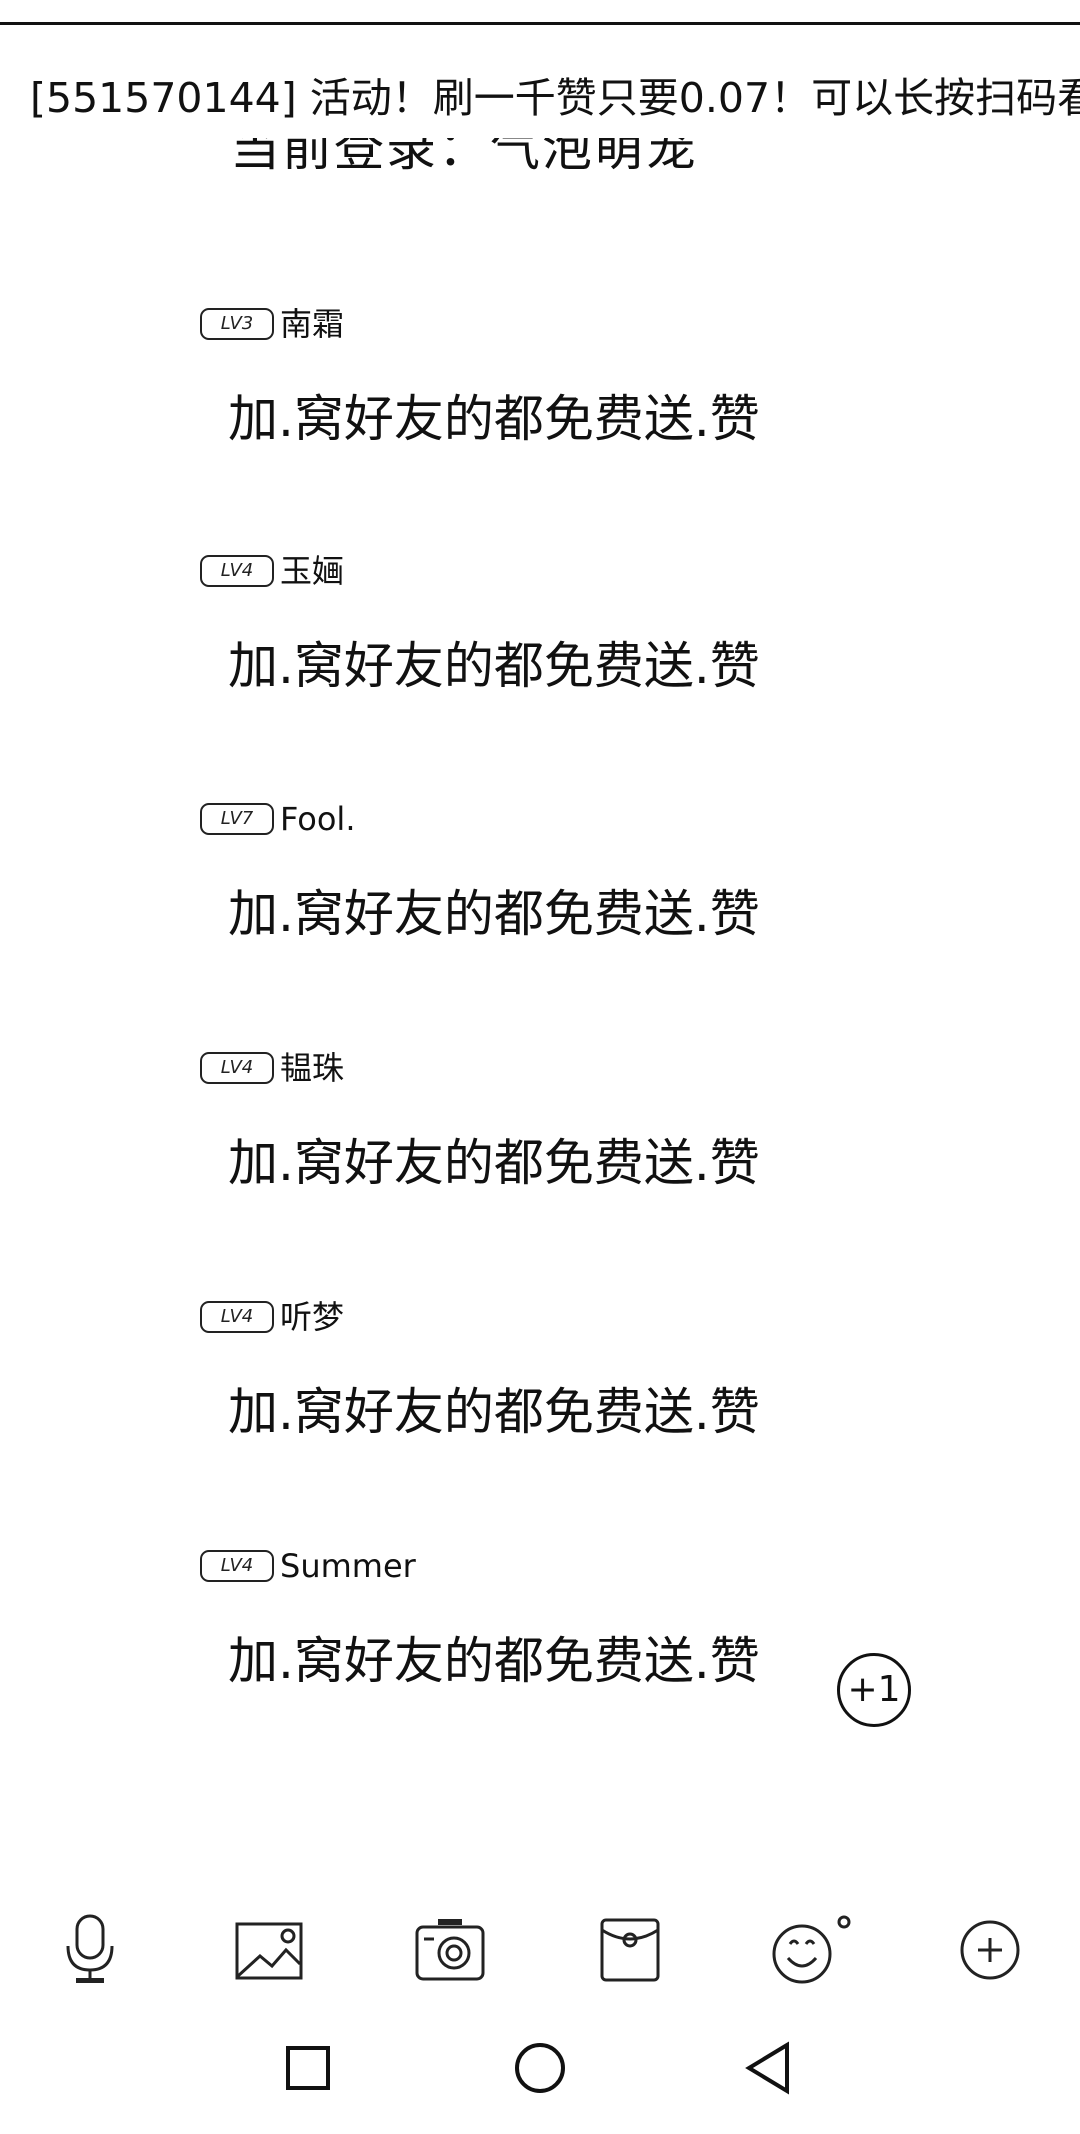 The image size is (1080, 2134). I want to click on recents-square-icon, so click(308, 2068).